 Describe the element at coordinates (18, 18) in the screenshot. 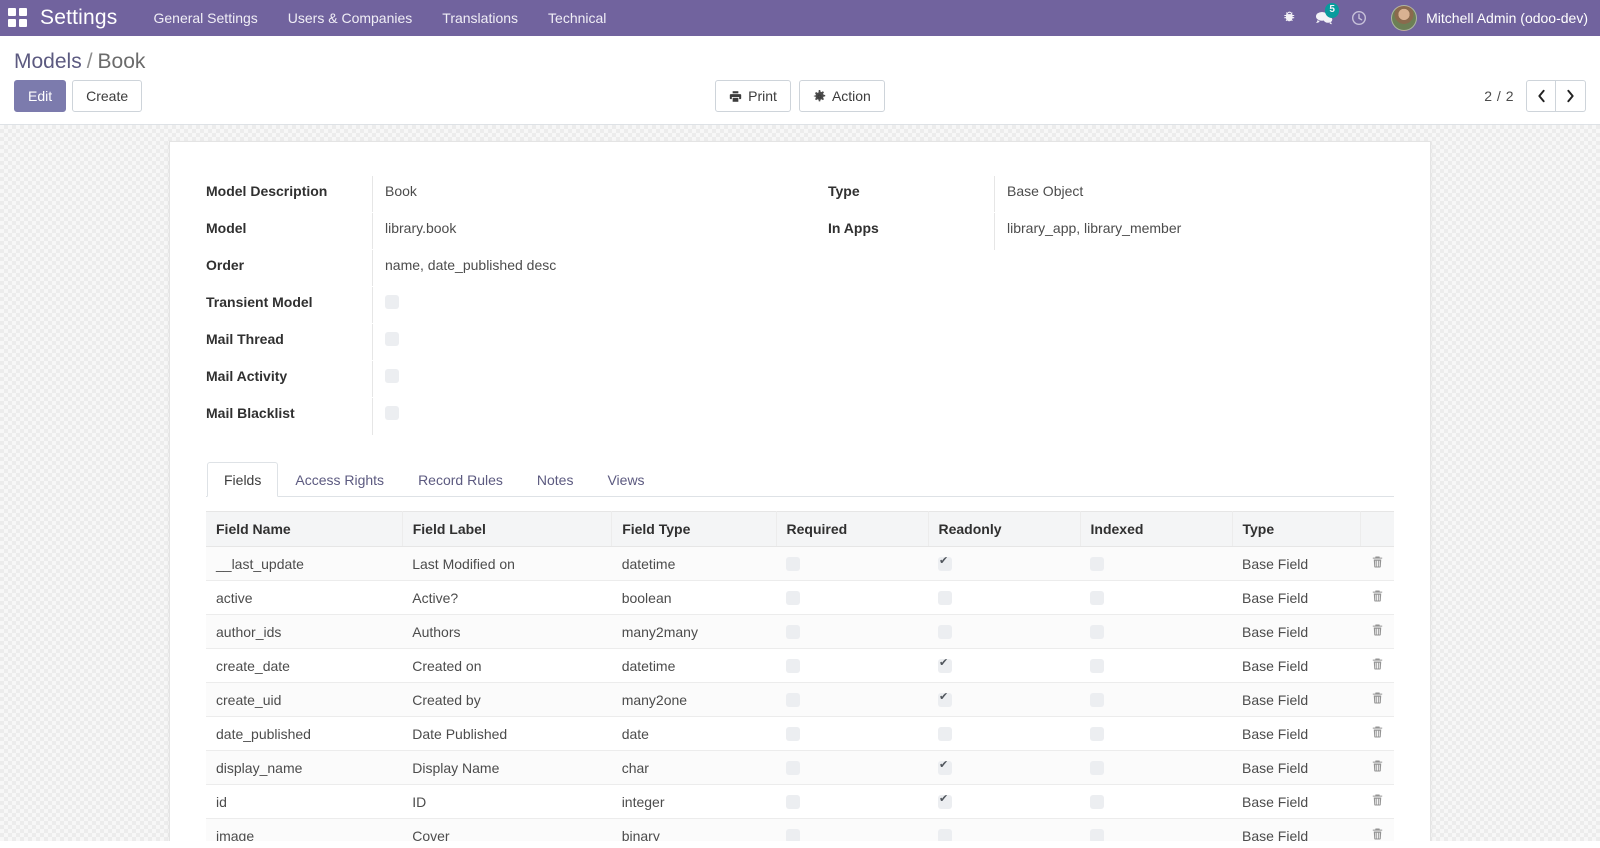

I see `apps-grid-icon` at that location.